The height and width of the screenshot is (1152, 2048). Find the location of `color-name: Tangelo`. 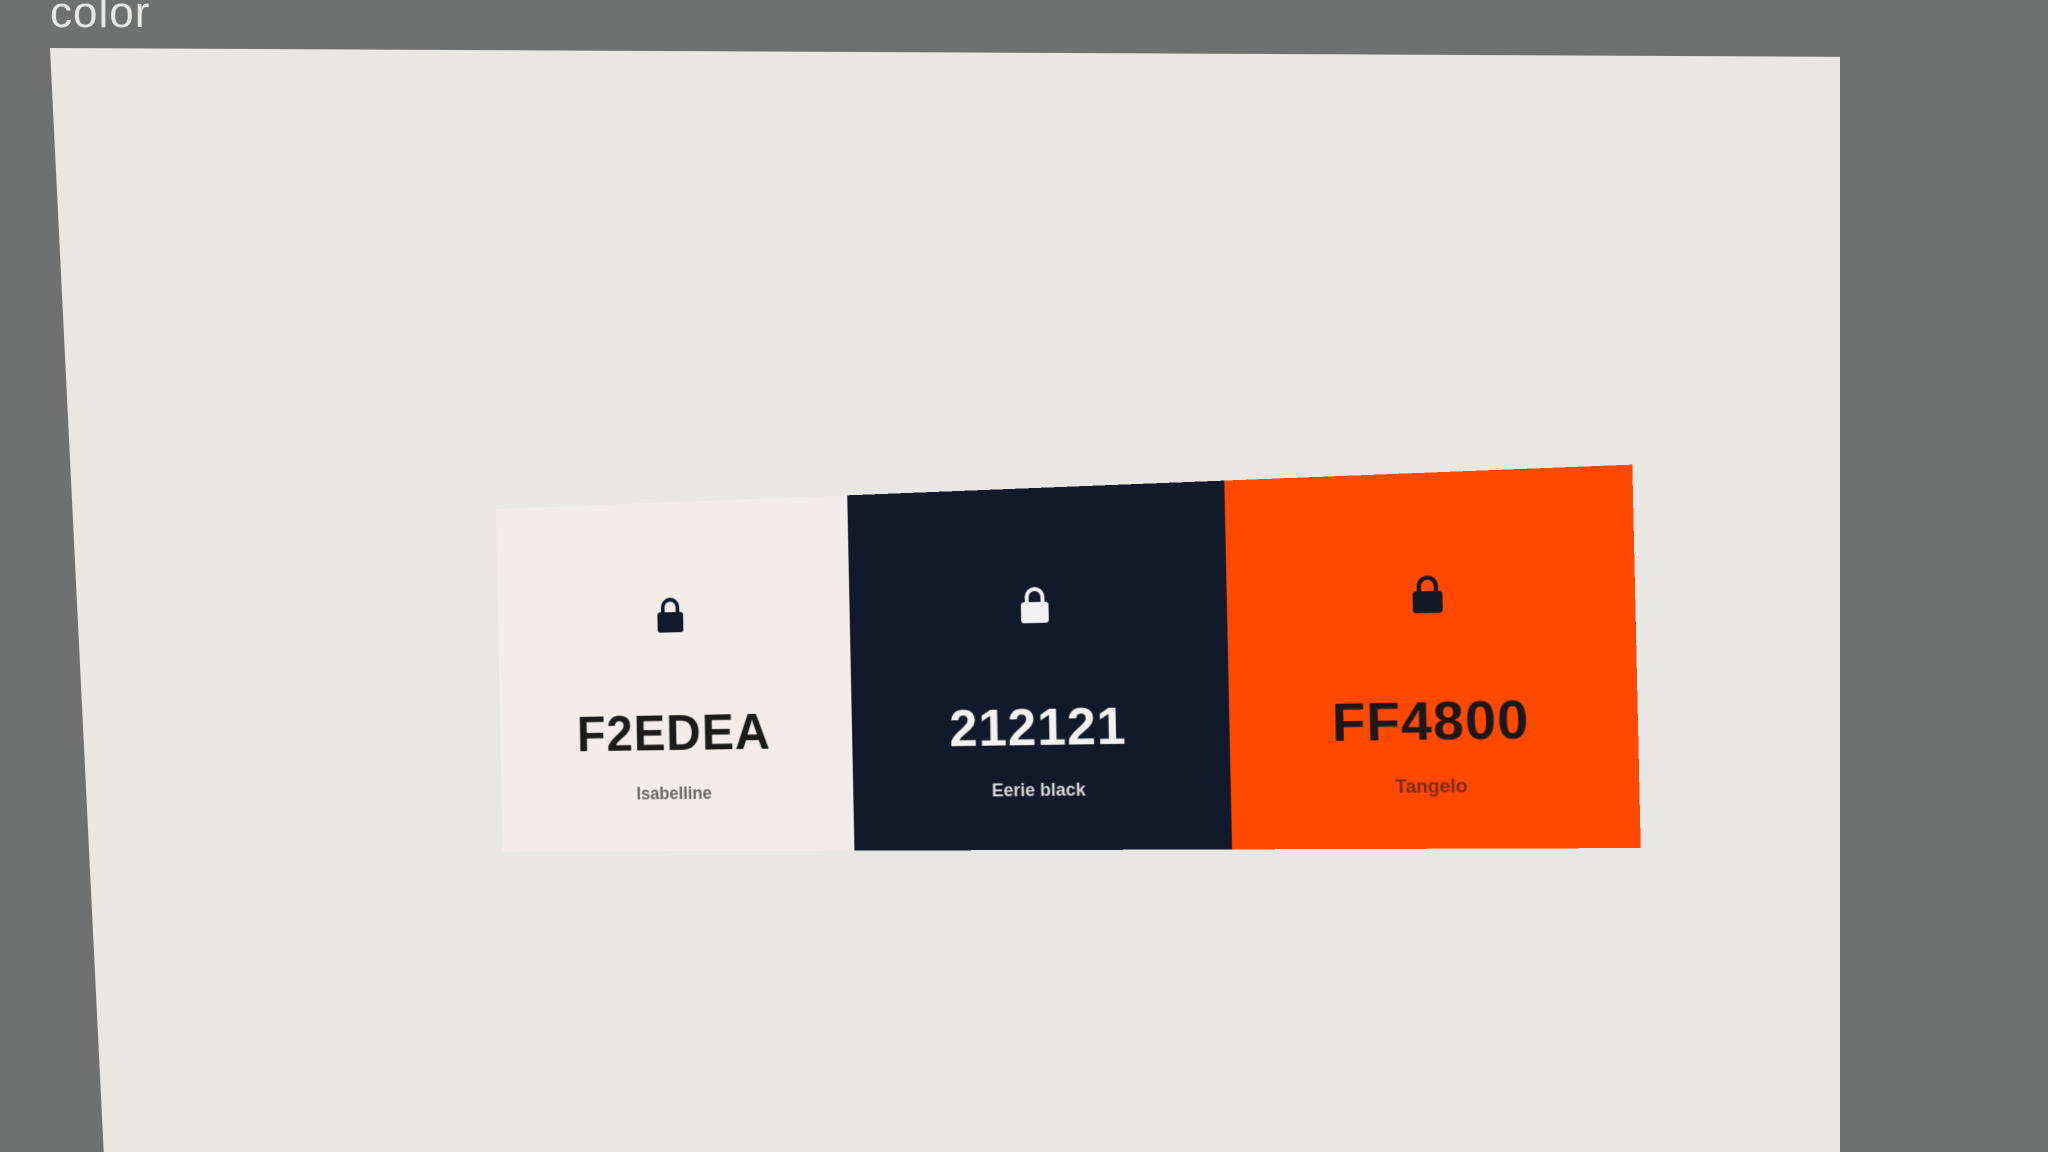

color-name: Tangelo is located at coordinates (1435, 787).